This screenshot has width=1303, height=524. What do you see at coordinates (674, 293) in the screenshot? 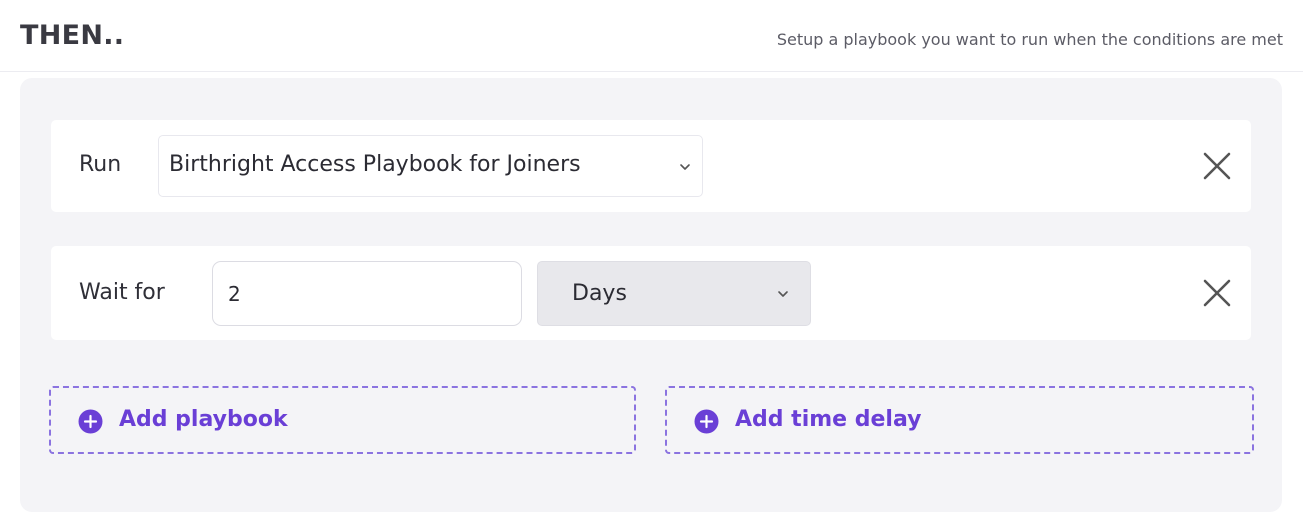
I see `wait-unit-select: Days` at bounding box center [674, 293].